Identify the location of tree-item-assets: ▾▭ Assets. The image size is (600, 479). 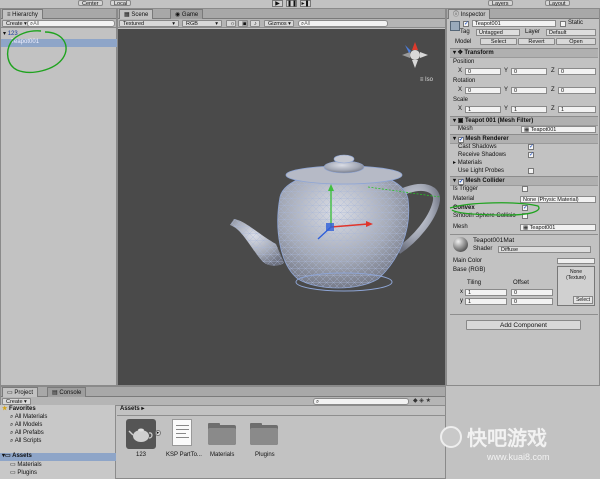
(58, 457).